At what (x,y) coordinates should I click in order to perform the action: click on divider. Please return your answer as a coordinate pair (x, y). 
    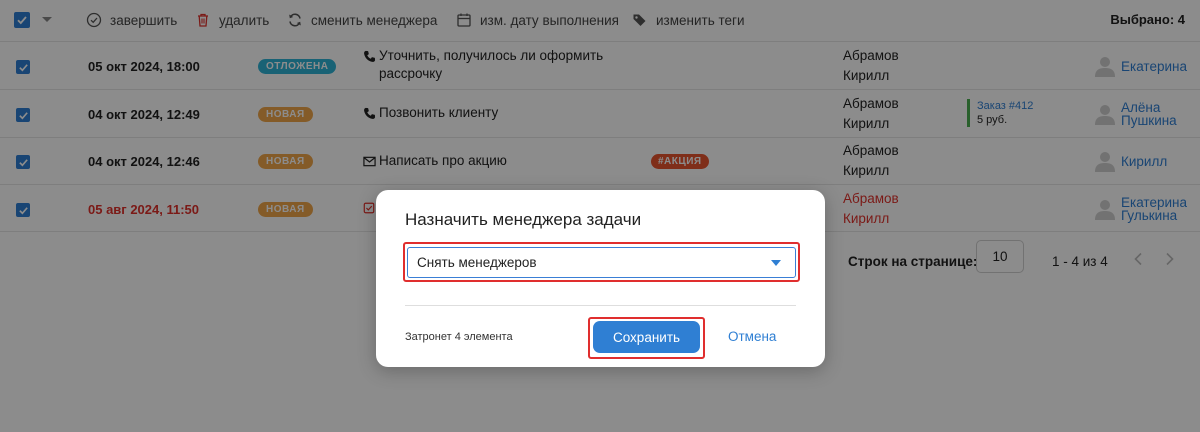
    Looking at the image, I should click on (600, 305).